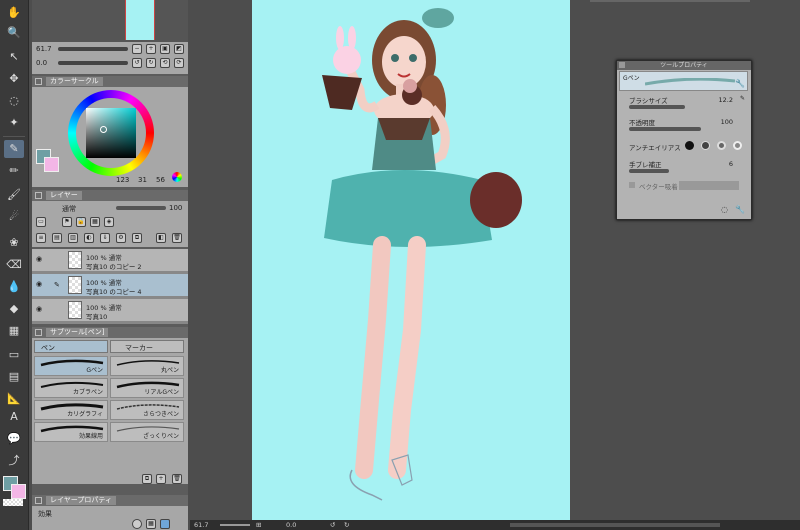 The width and height of the screenshot is (800, 530). I want to click on layer-row: ◉ 100 % 通常 写真10 のコピー 2, so click(110, 260).